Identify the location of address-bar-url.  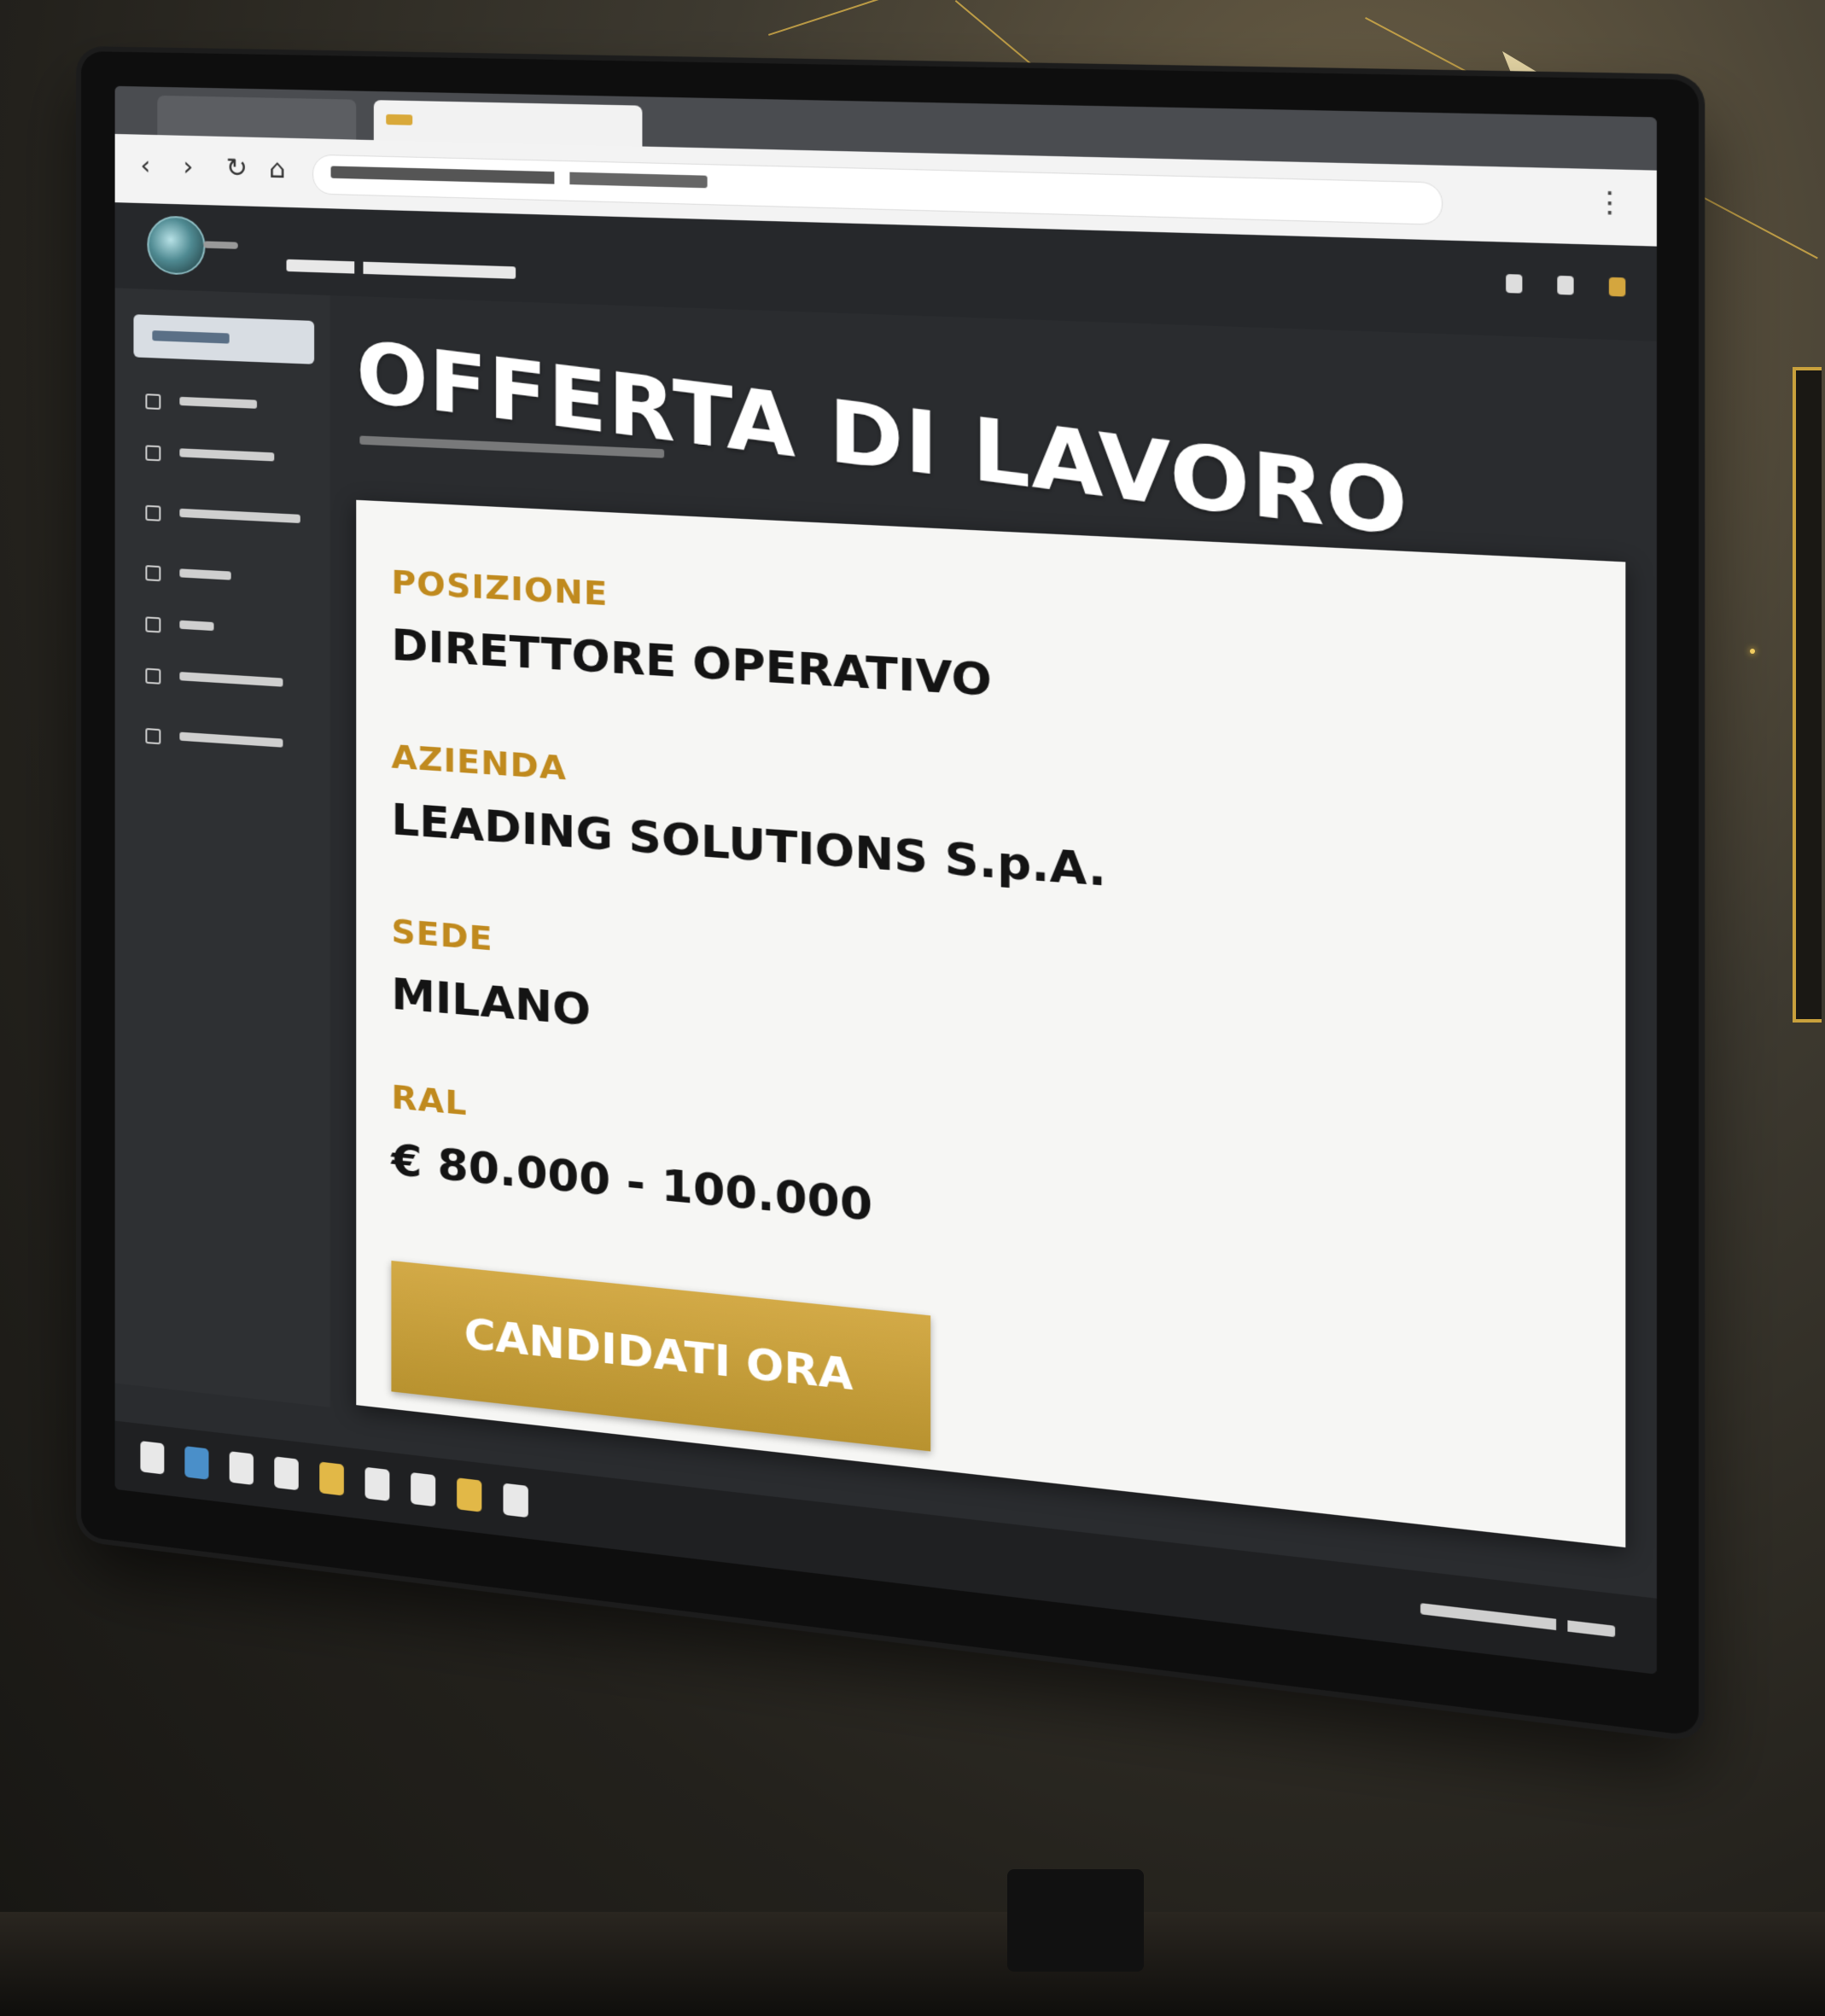
(519, 177).